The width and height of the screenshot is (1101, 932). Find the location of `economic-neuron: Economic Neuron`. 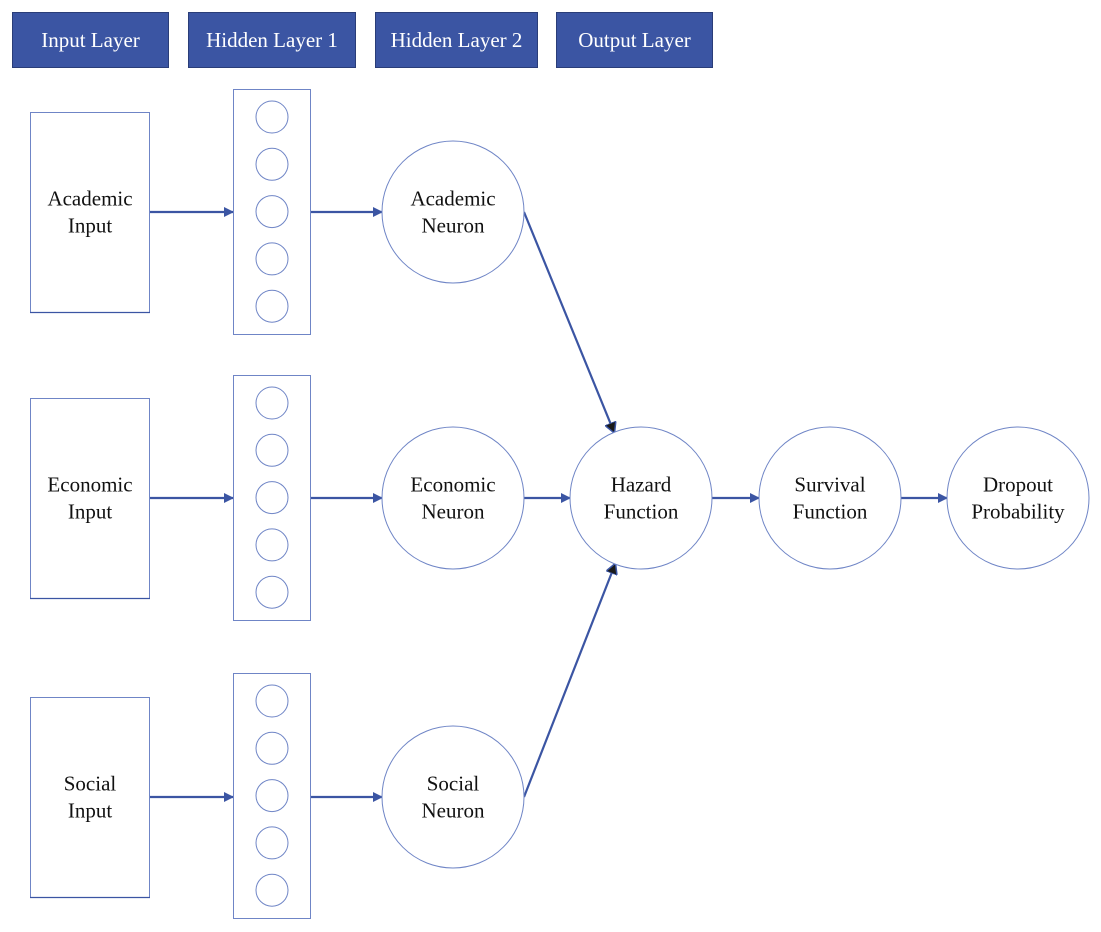

economic-neuron: Economic Neuron is located at coordinates (453, 498).